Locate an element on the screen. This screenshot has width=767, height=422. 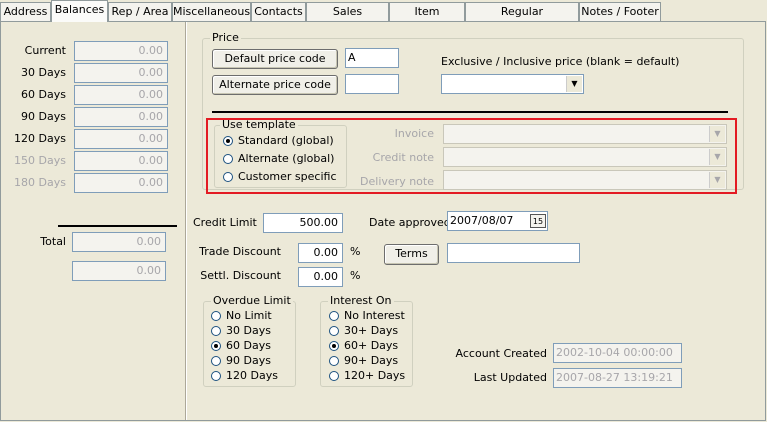
interest-60-days-radio: 60+ Days is located at coordinates (363, 346).